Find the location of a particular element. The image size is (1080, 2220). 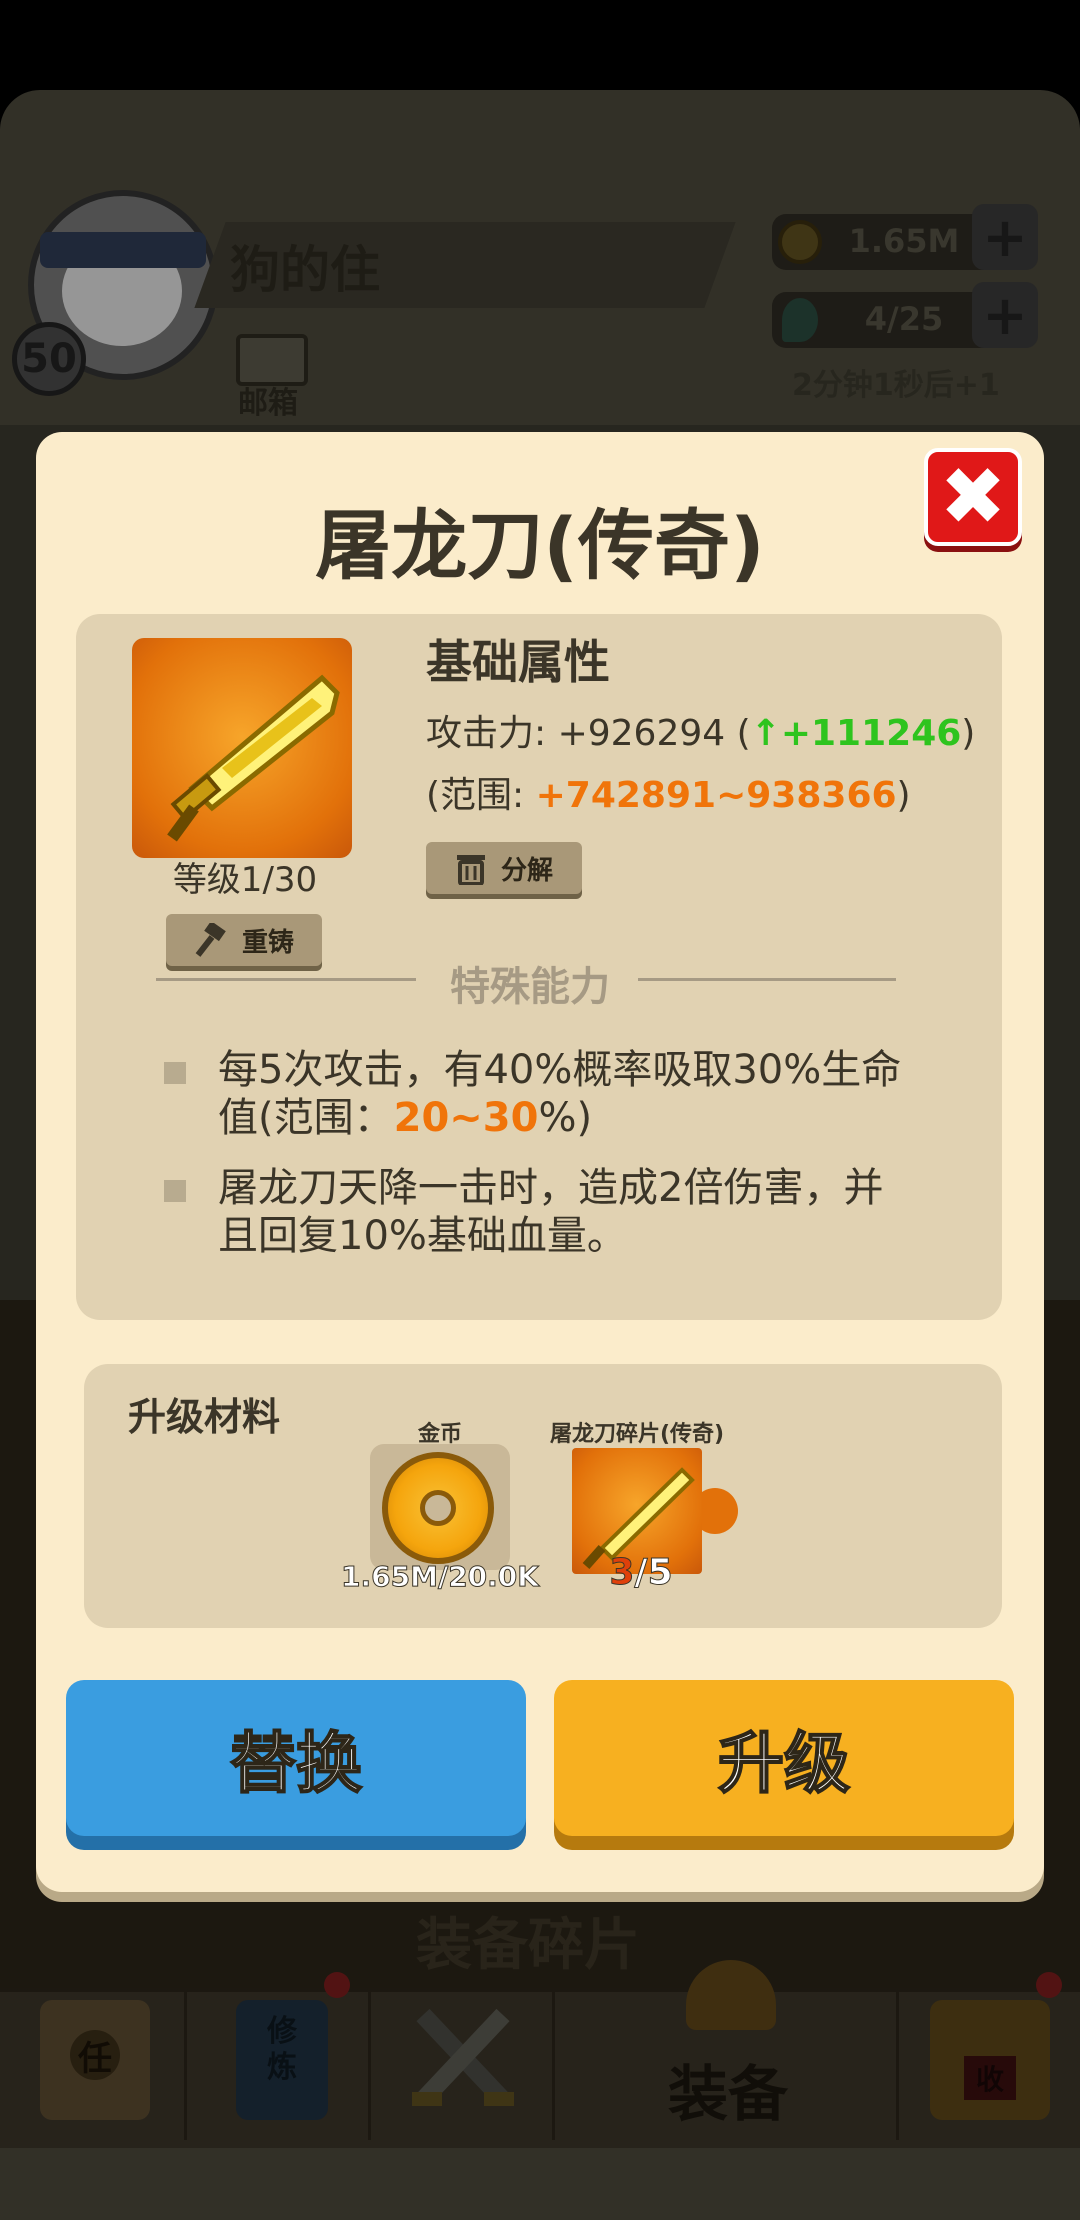

divider-right is located at coordinates (767, 979).